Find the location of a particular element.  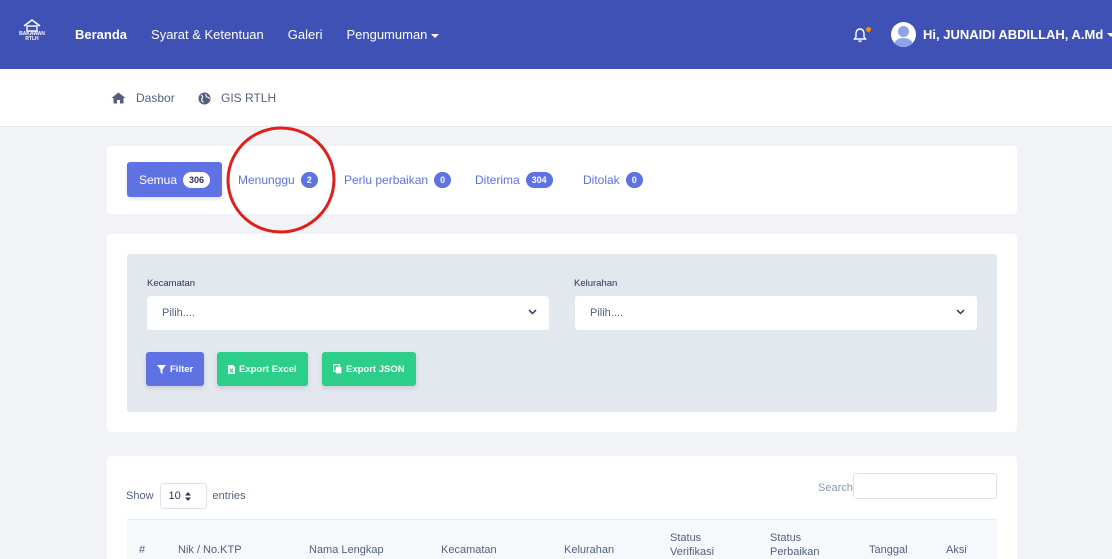

kecamatan-label: Kecamatan is located at coordinates (171, 283).